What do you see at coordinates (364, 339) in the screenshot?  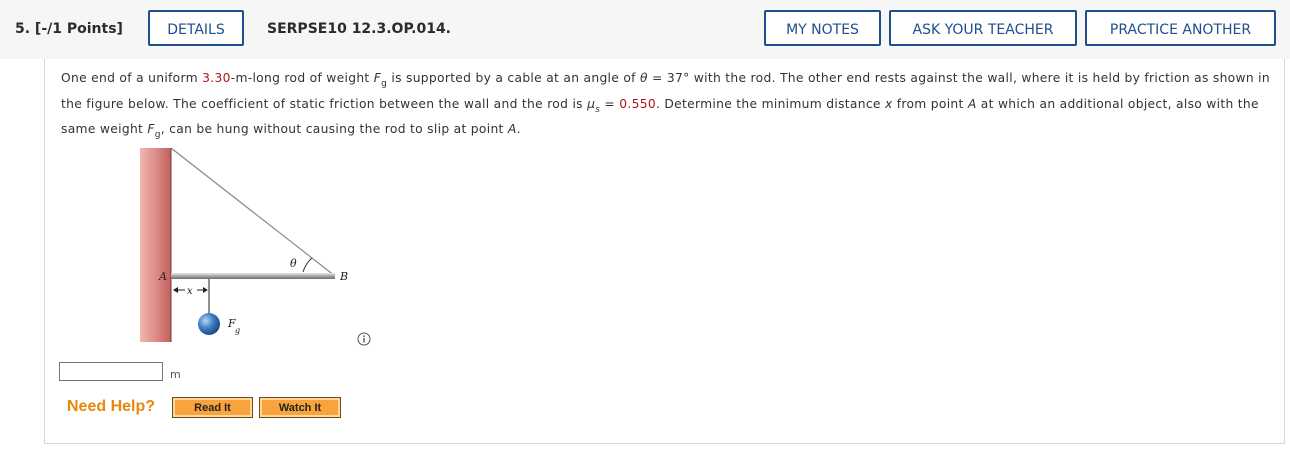 I see `info-icon` at bounding box center [364, 339].